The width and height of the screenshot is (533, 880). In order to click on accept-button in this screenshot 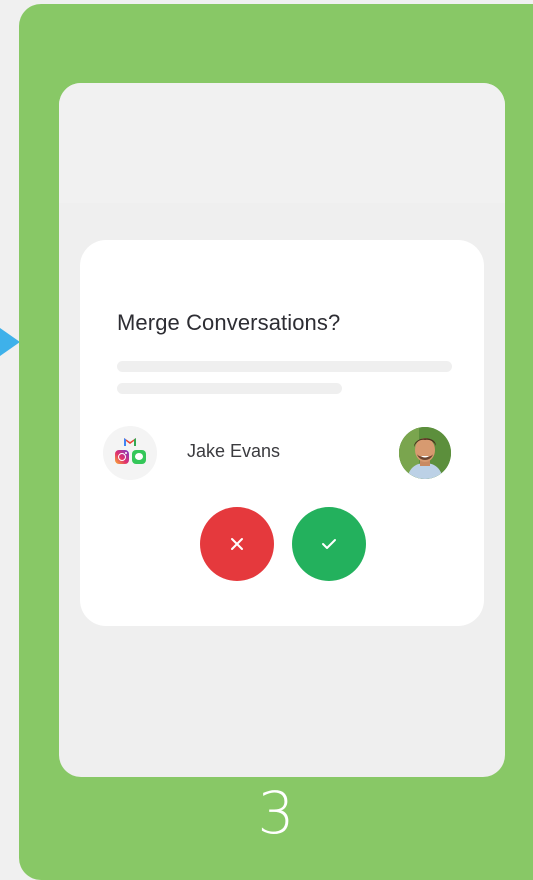, I will do `click(329, 544)`.